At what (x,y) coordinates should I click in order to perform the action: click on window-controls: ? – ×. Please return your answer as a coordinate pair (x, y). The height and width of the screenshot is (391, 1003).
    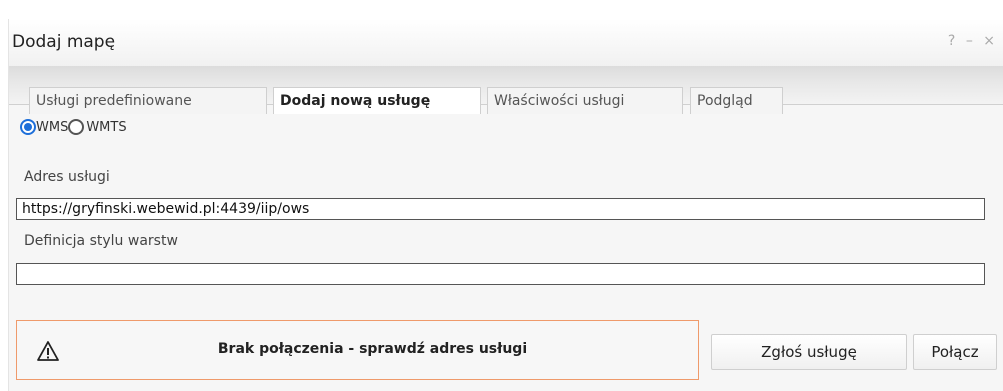
    Looking at the image, I should click on (973, 41).